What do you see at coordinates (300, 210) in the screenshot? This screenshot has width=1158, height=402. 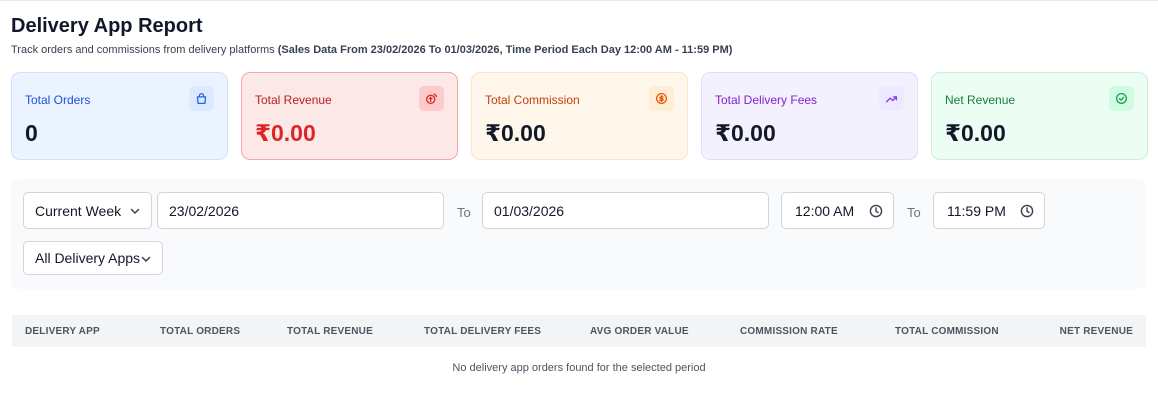 I see `start-date-input: 23/02/2026` at bounding box center [300, 210].